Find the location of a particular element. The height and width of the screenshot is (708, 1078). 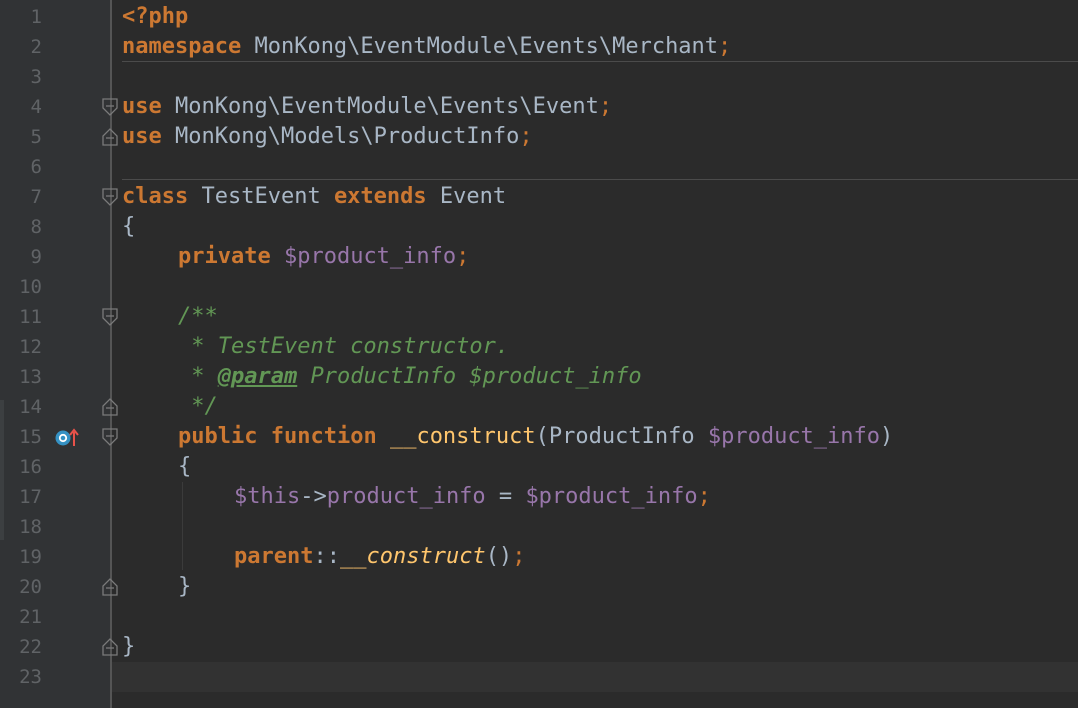

line-number: 23 is located at coordinates (21, 677).